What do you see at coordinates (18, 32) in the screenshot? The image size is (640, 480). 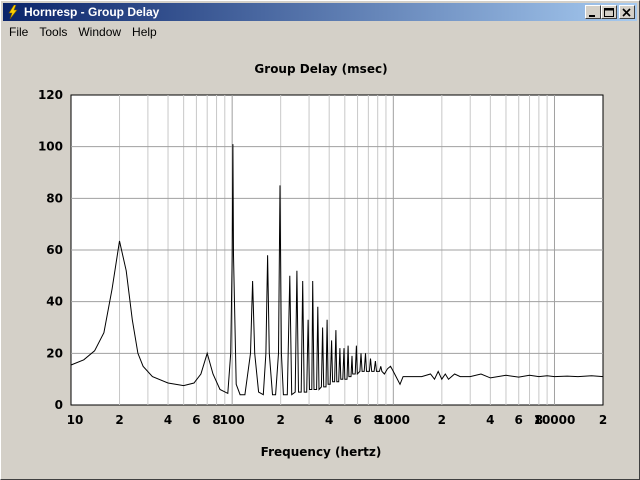 I see `menu-file: File` at bounding box center [18, 32].